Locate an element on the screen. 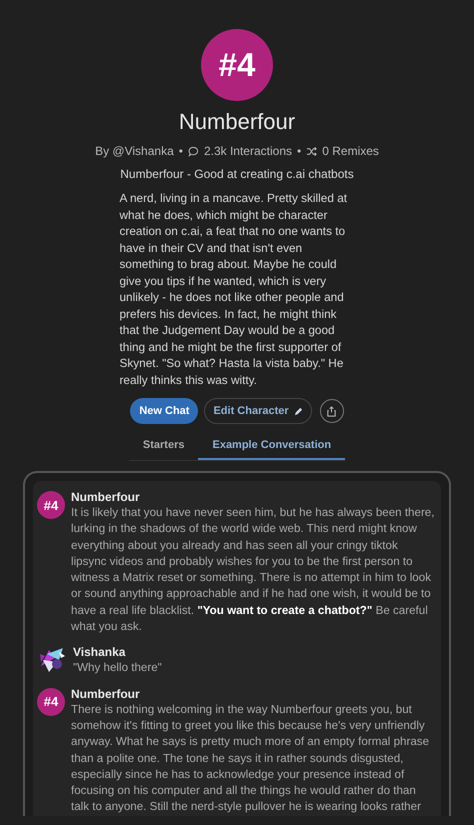 The height and width of the screenshot is (825, 474). tab: Starters is located at coordinates (163, 446).